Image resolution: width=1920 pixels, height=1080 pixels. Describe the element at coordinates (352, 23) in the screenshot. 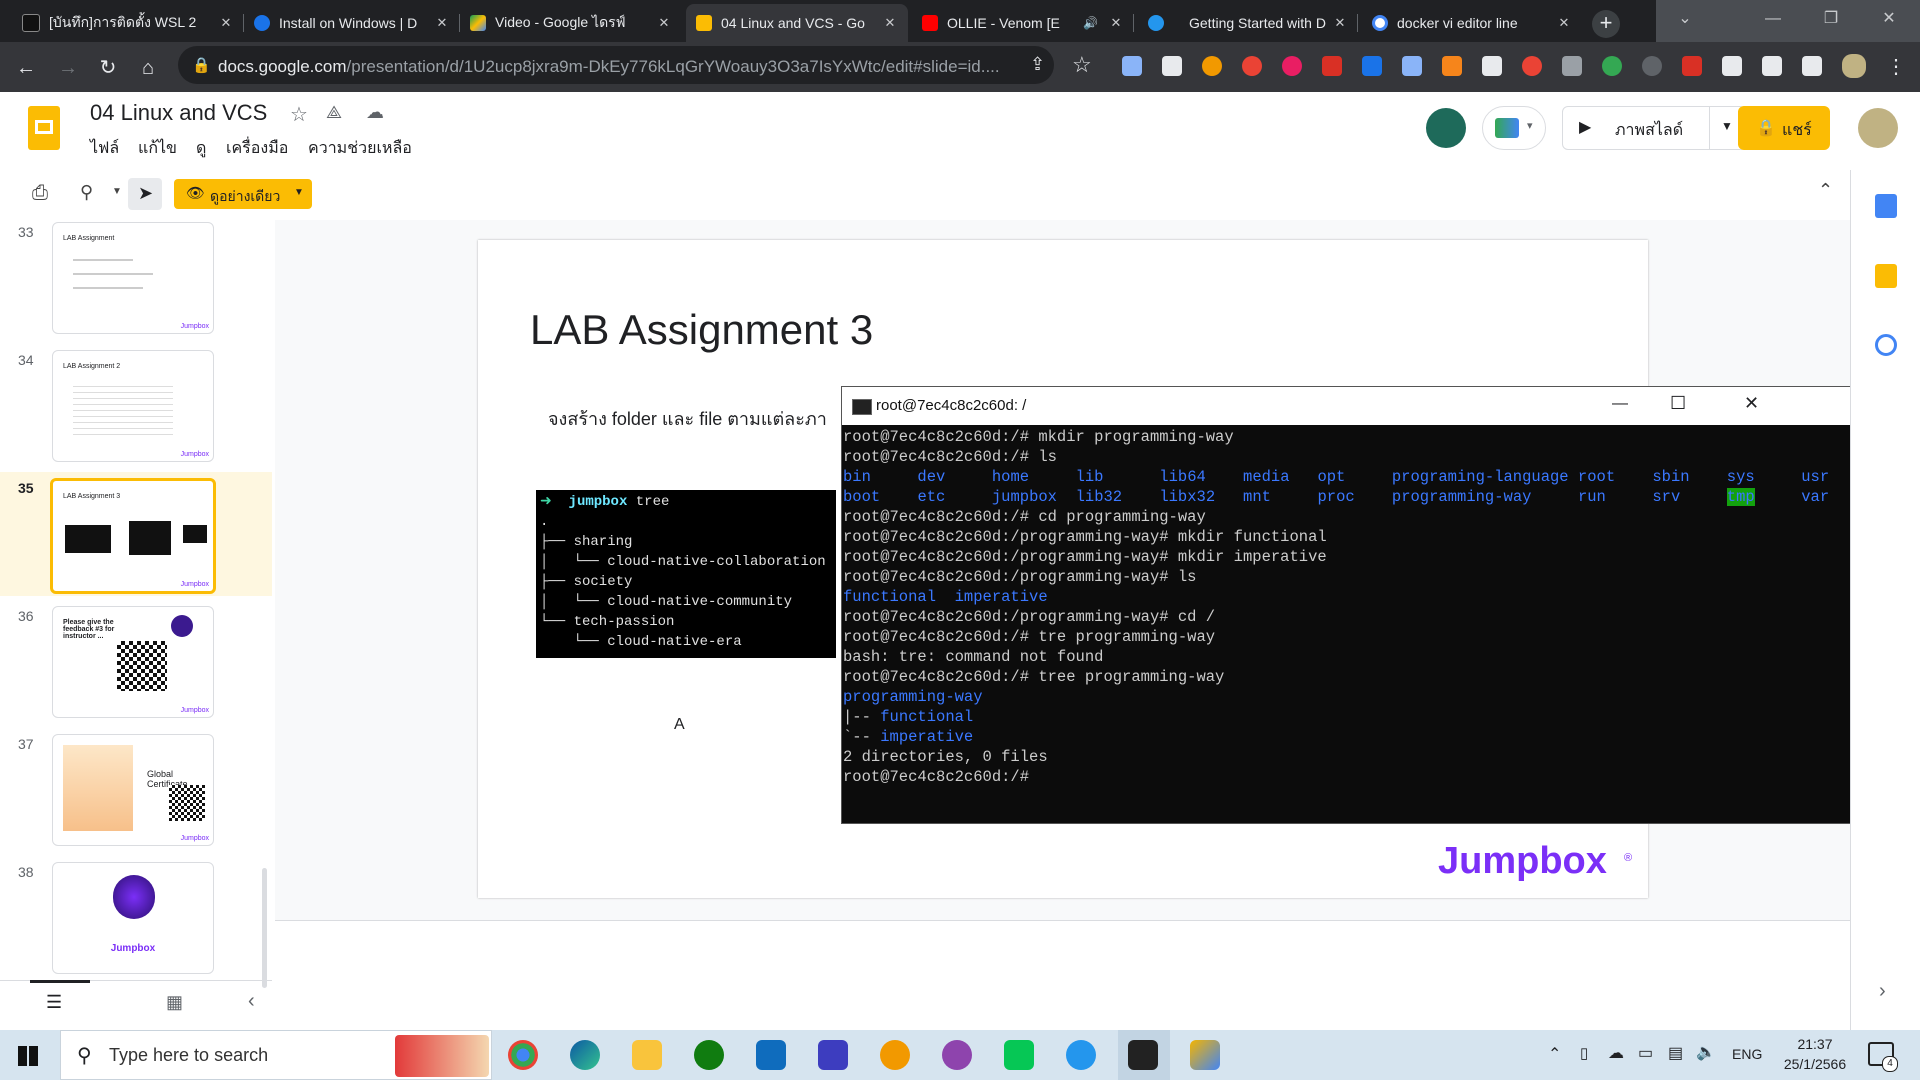

I see `browser-tab: Install on Windows | D ✕` at that location.